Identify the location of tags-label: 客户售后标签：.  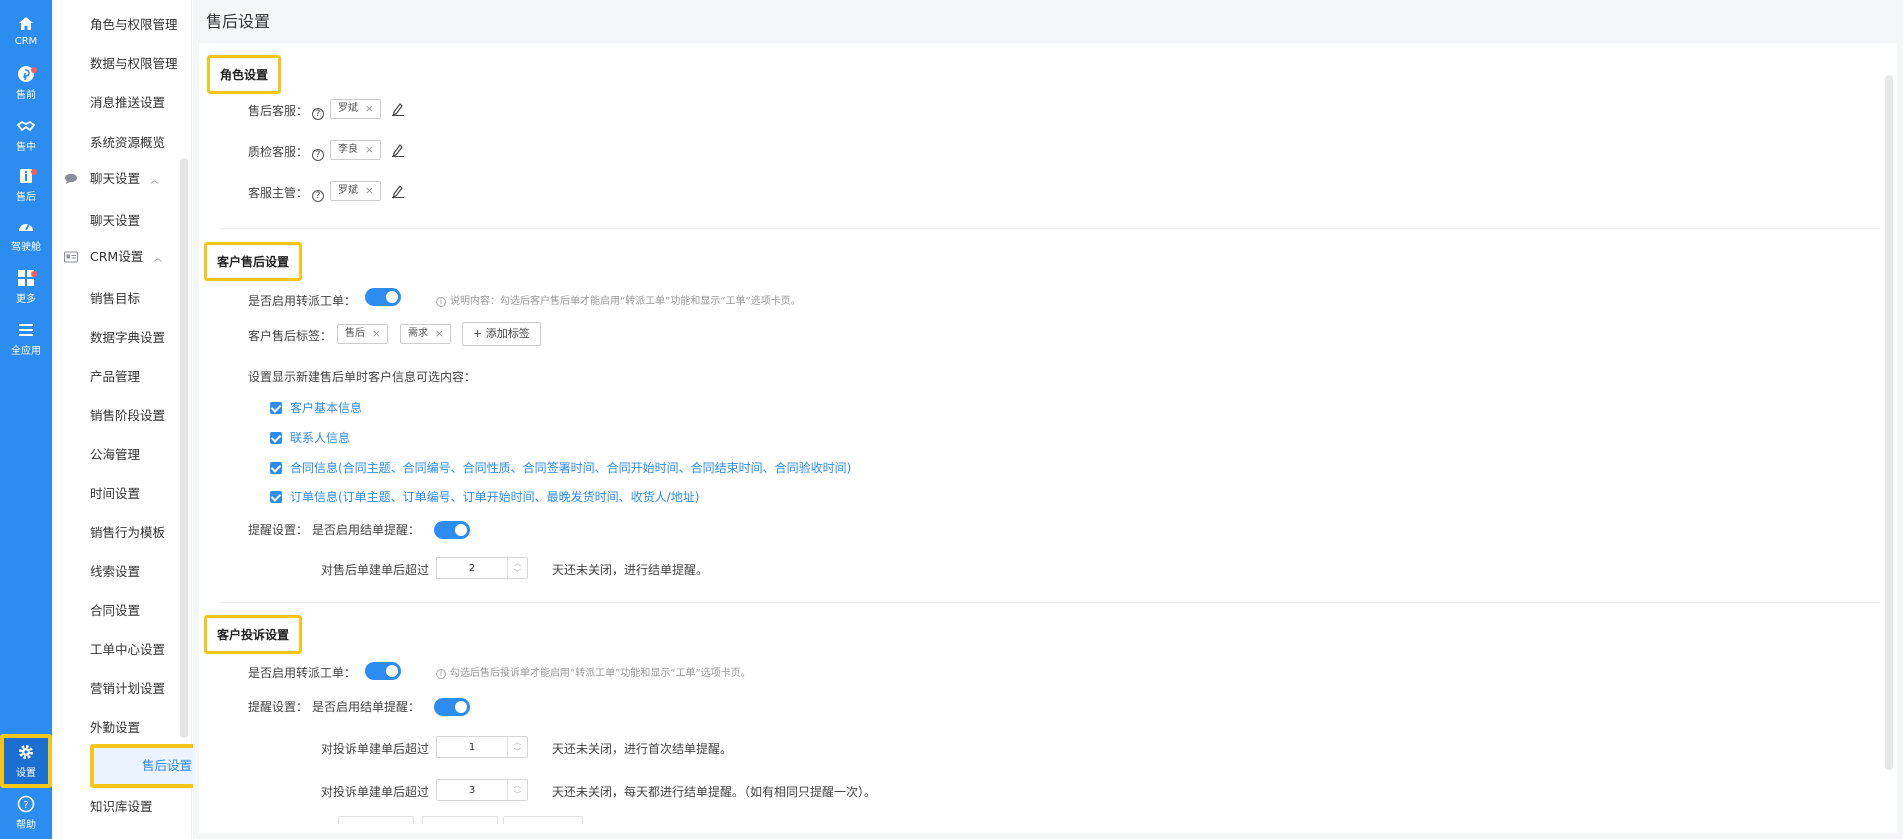
(290, 336).